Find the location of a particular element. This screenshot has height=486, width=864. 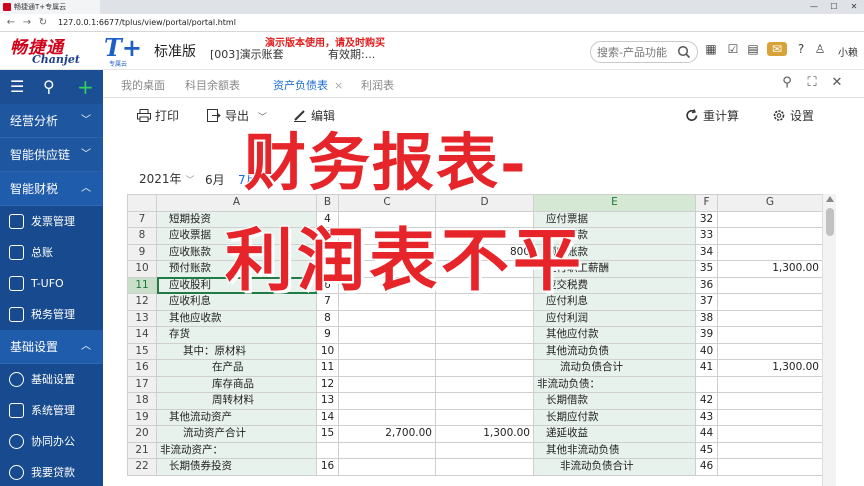

browser-tab: 畅捷通T+专属云 is located at coordinates (50, 7).